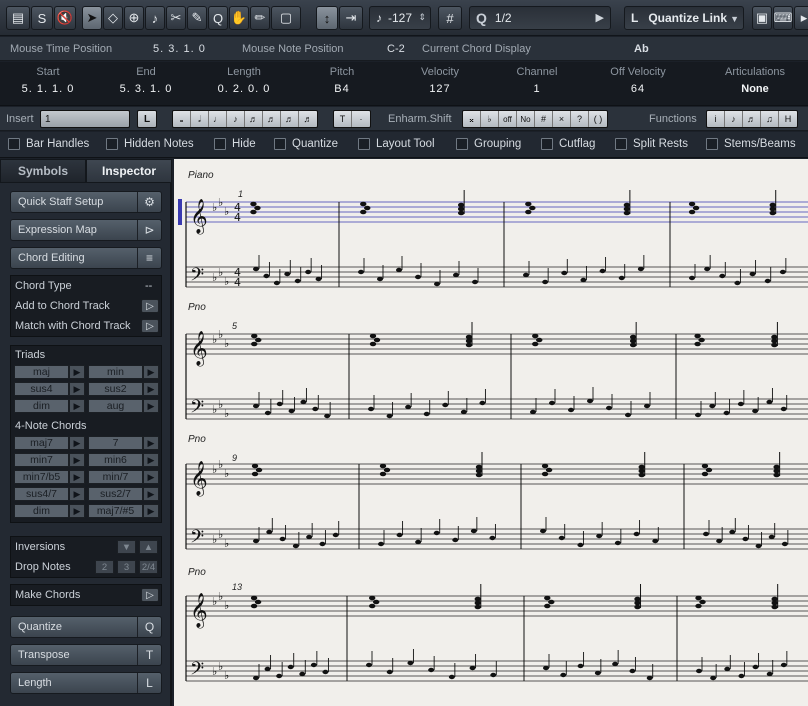 This screenshot has height=706, width=808. Describe the element at coordinates (115, 511) in the screenshot. I see `chord-maj7sharp5-button: maj7/#5` at that location.